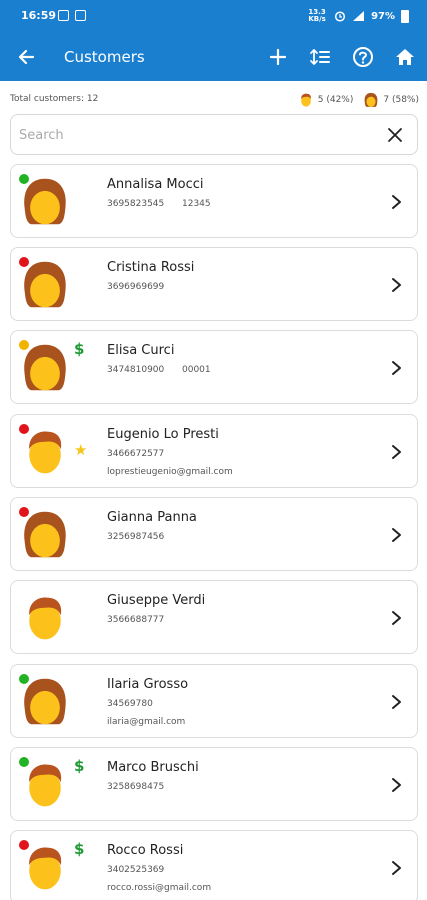 The image size is (427, 900). I want to click on customer-card: Ilaria Grosso 34569780 ilaria@gmail.com, so click(214, 701).